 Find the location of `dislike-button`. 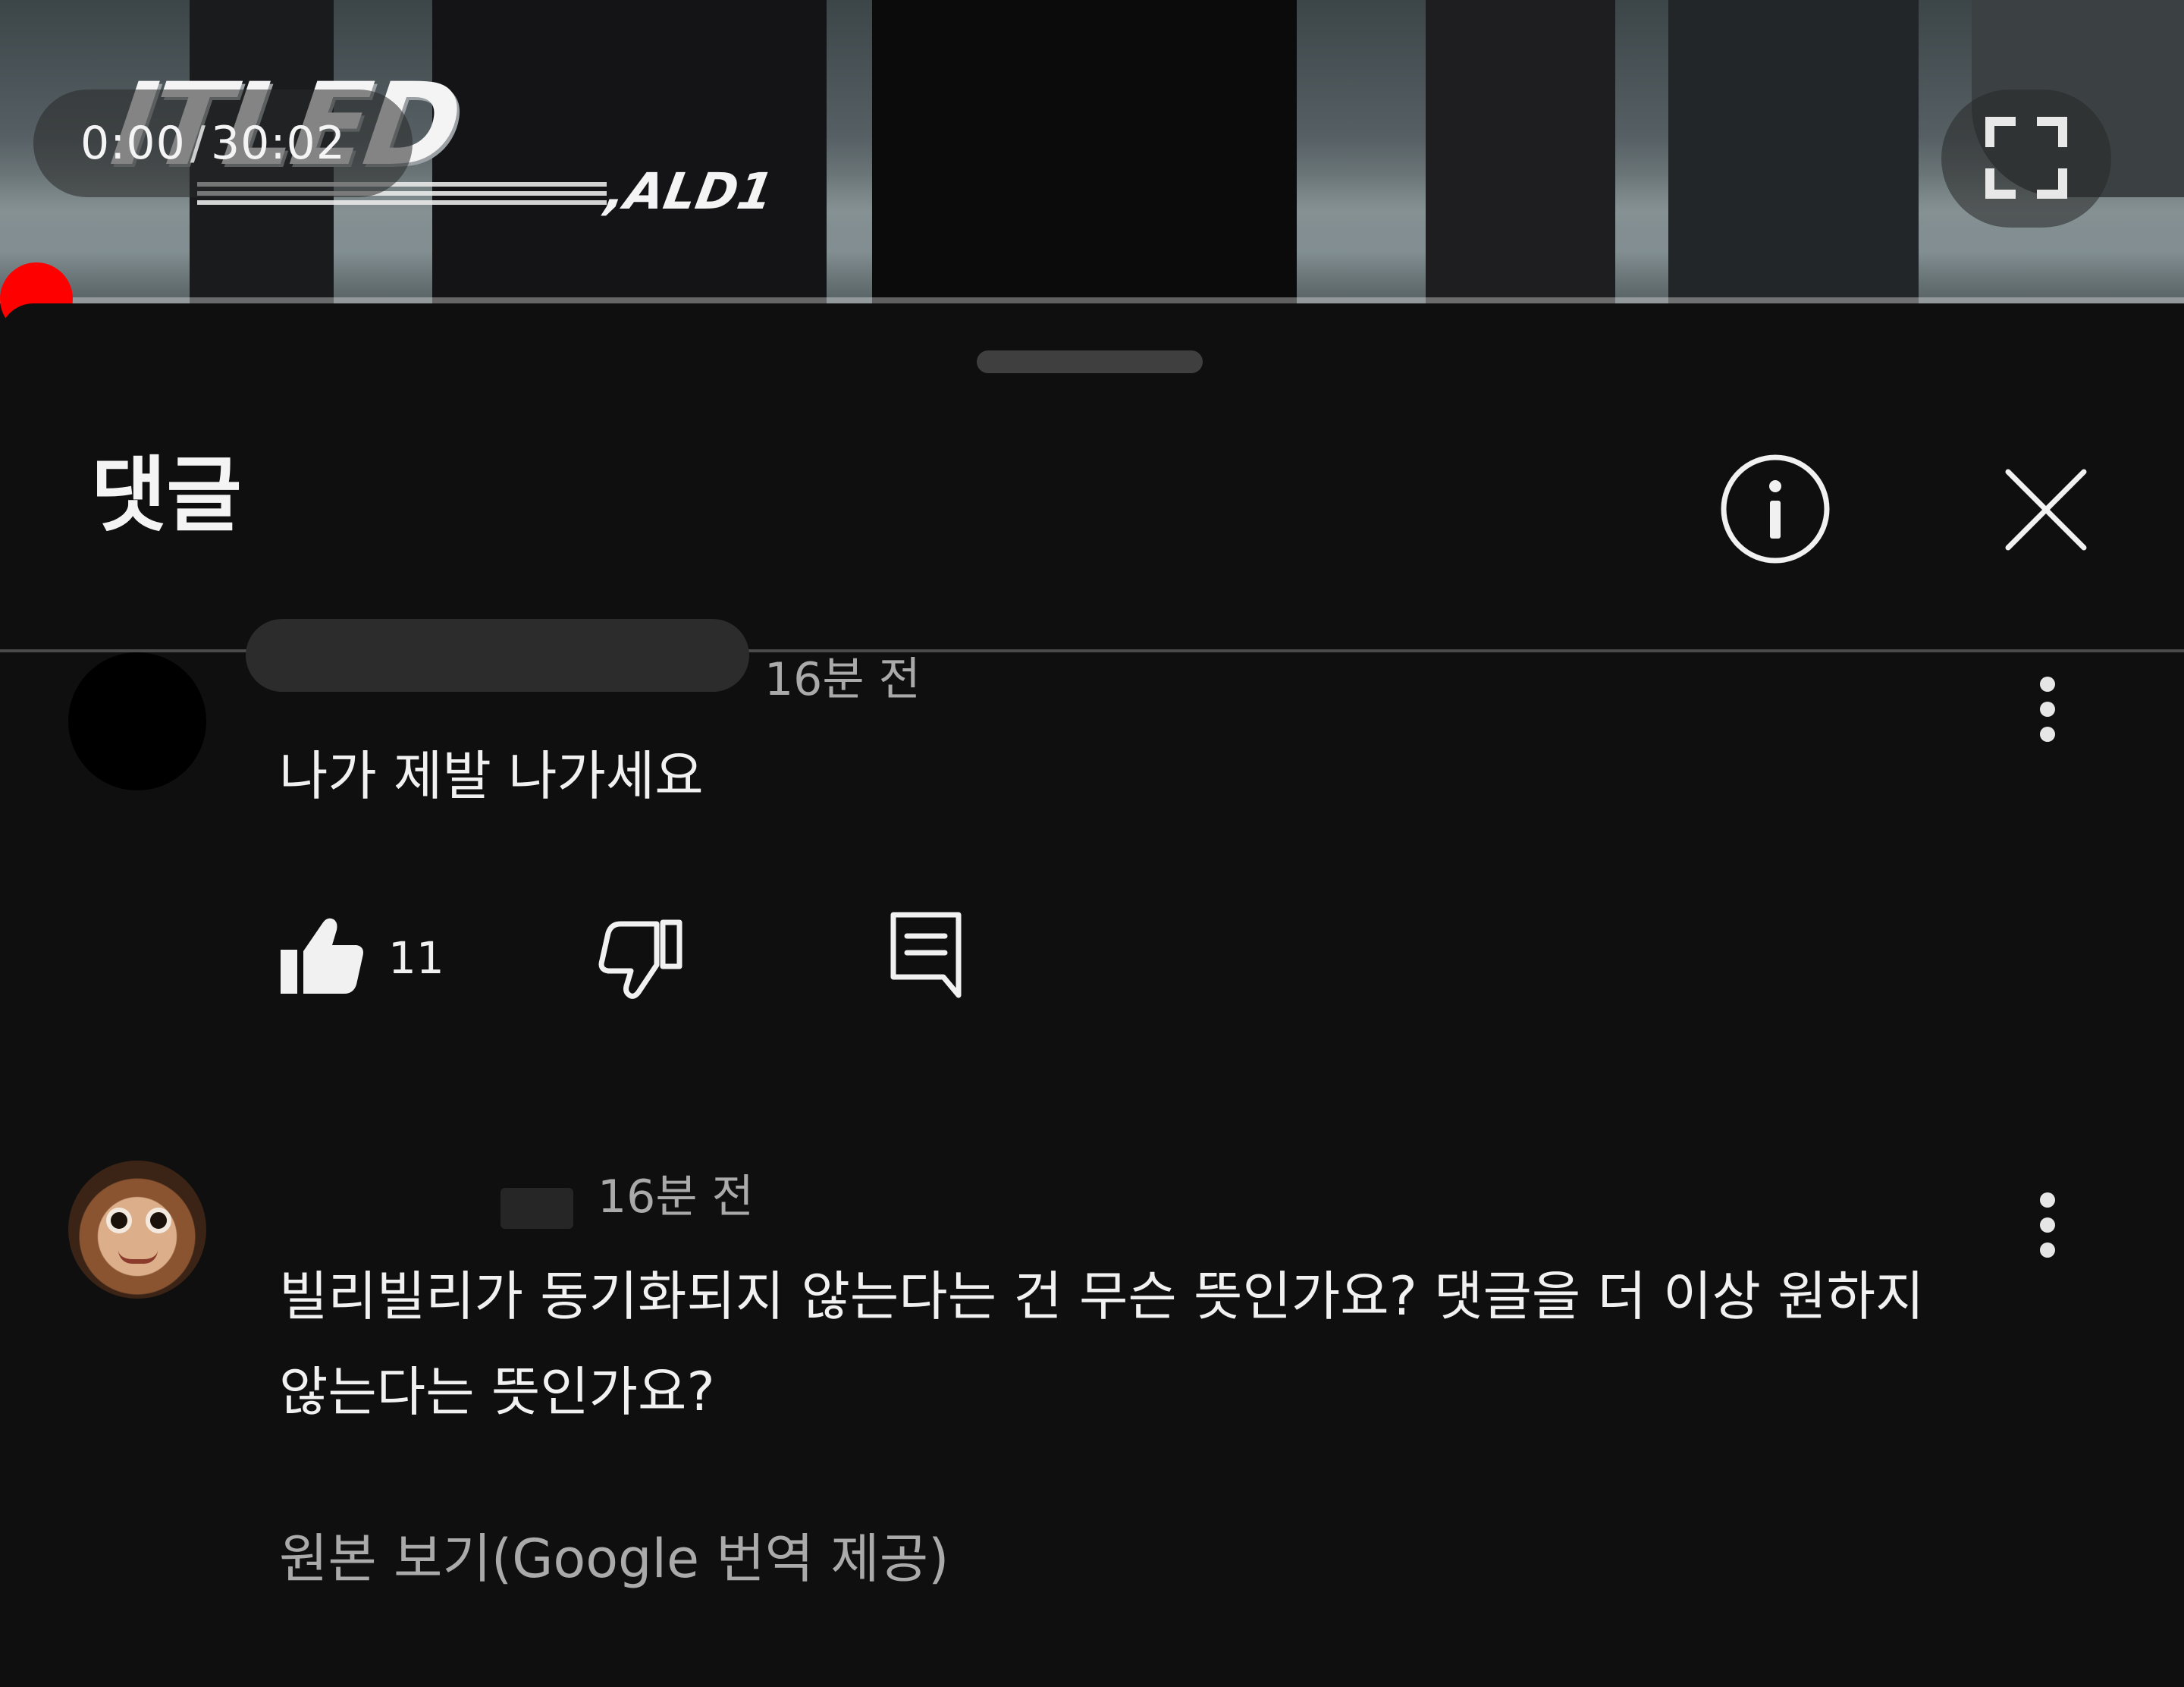

dislike-button is located at coordinates (641, 961).